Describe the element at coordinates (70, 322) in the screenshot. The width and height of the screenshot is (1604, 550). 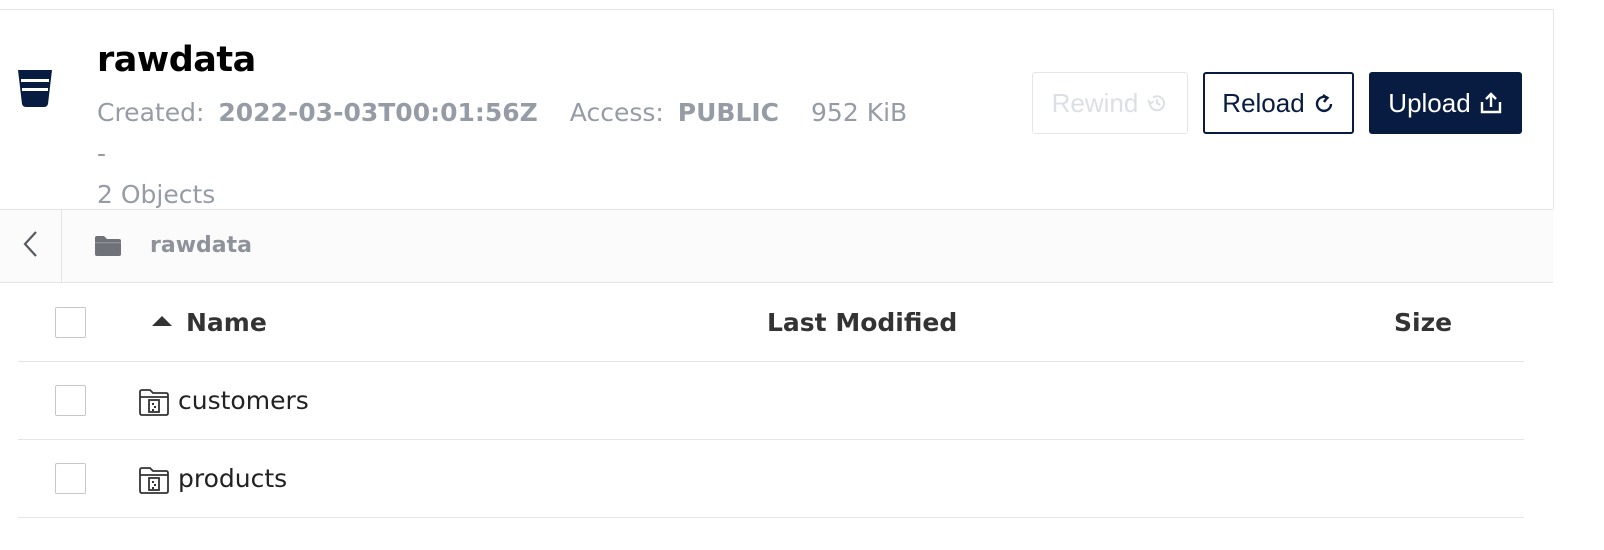
I see `select-all-checkbox` at that location.